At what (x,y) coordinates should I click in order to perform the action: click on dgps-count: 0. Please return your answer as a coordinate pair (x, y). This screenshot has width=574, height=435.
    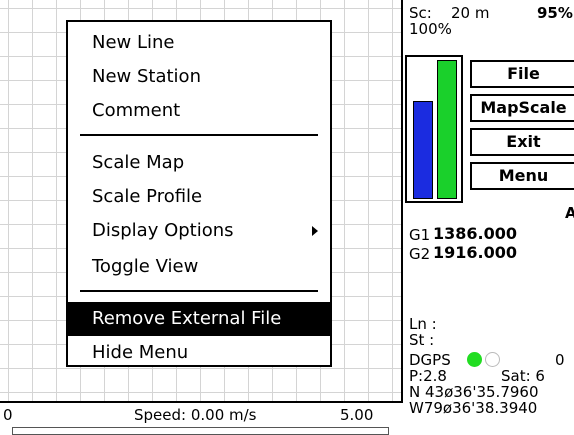
    Looking at the image, I should click on (560, 360).